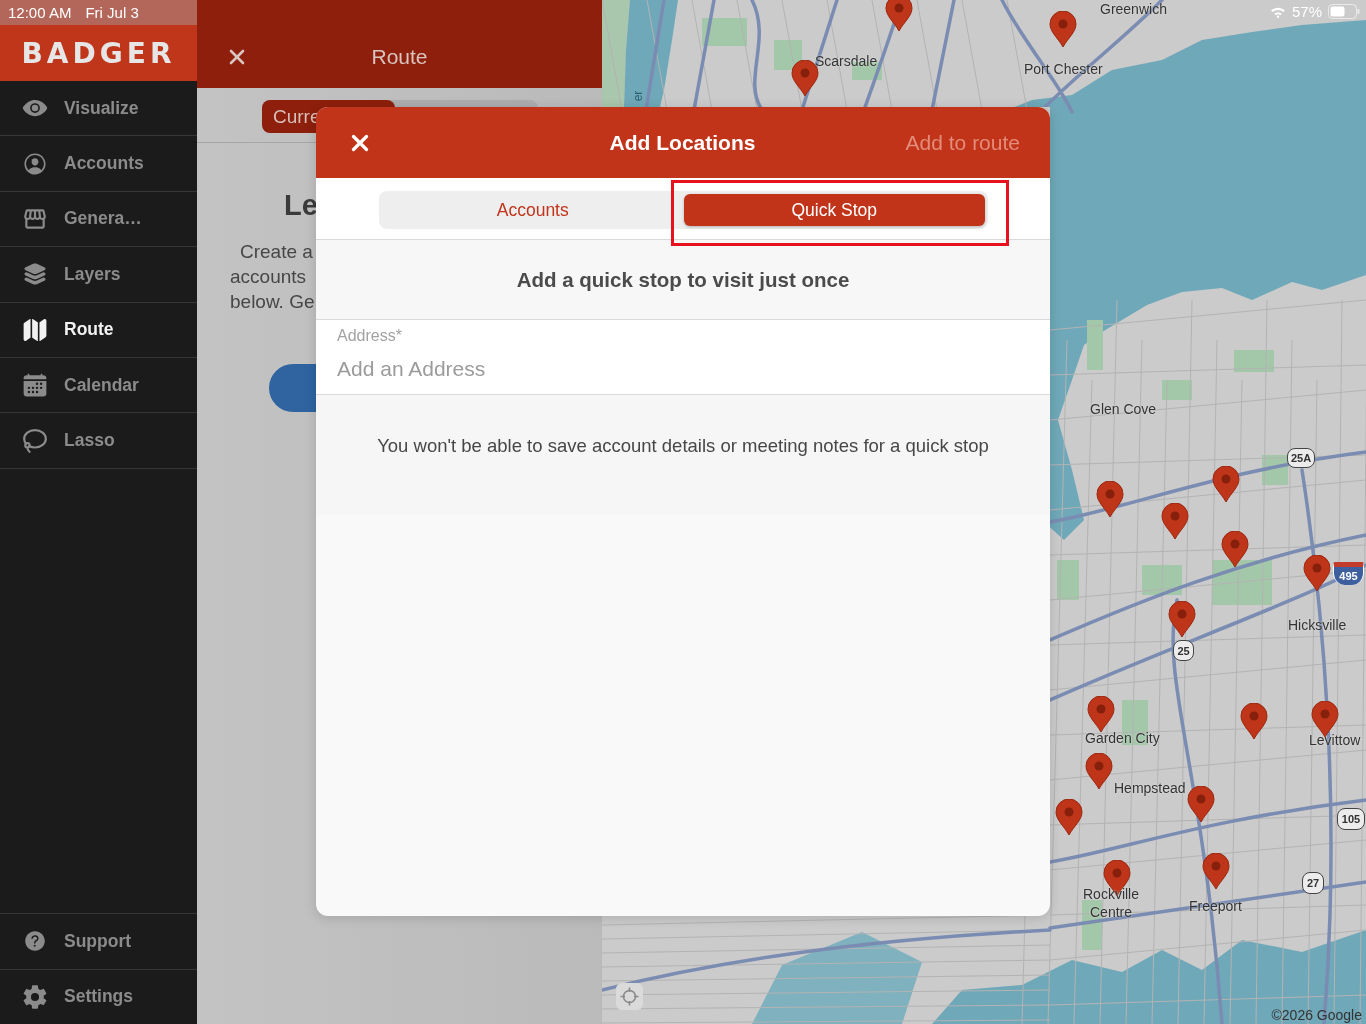 This screenshot has width=1366, height=1024. Describe the element at coordinates (98, 330) in the screenshot. I see `sidebar-item: Route` at that location.